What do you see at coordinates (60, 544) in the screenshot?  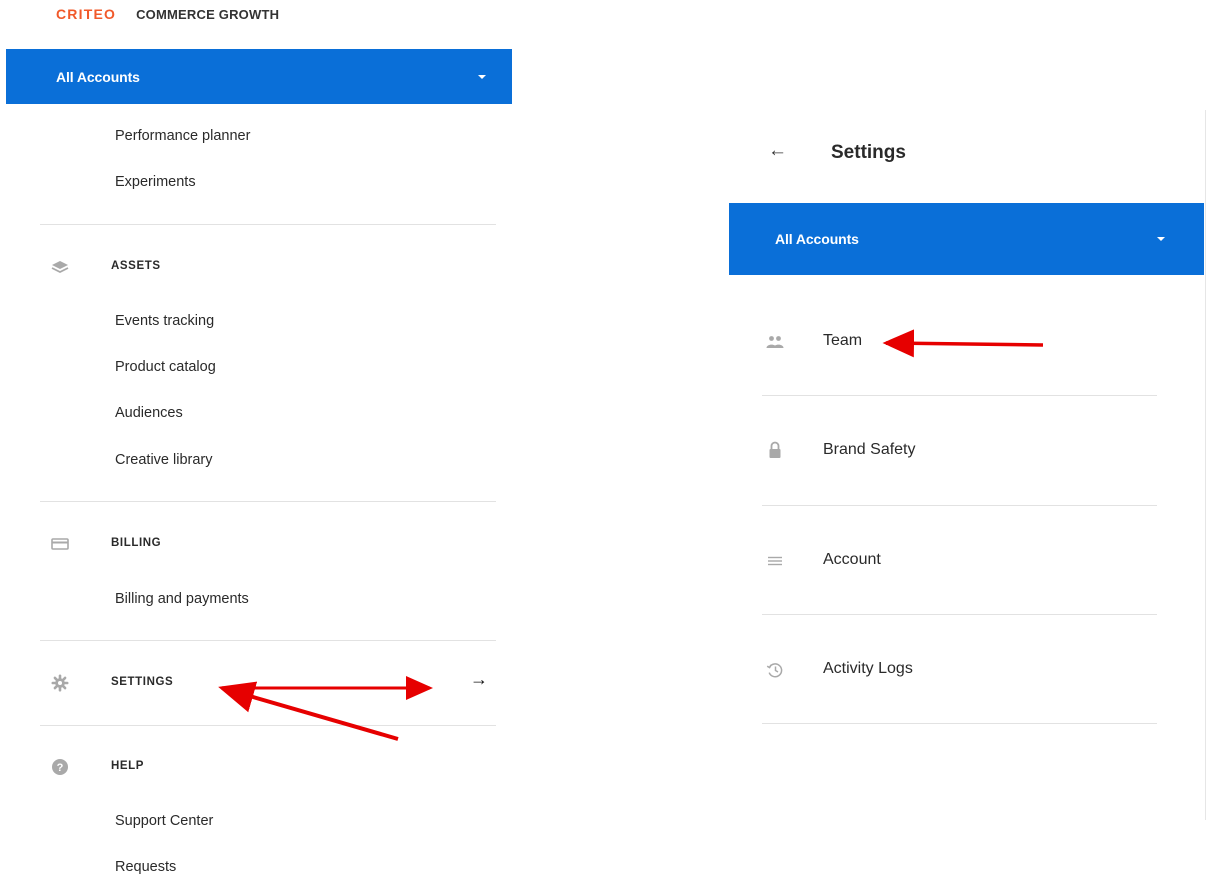 I see `credit-card-icon` at bounding box center [60, 544].